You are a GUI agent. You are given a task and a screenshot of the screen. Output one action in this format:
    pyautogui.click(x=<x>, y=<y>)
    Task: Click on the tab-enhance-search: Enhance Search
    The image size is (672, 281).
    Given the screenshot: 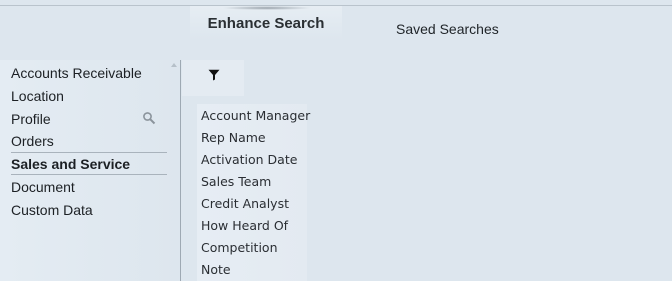 What is the action you would take?
    pyautogui.click(x=266, y=23)
    